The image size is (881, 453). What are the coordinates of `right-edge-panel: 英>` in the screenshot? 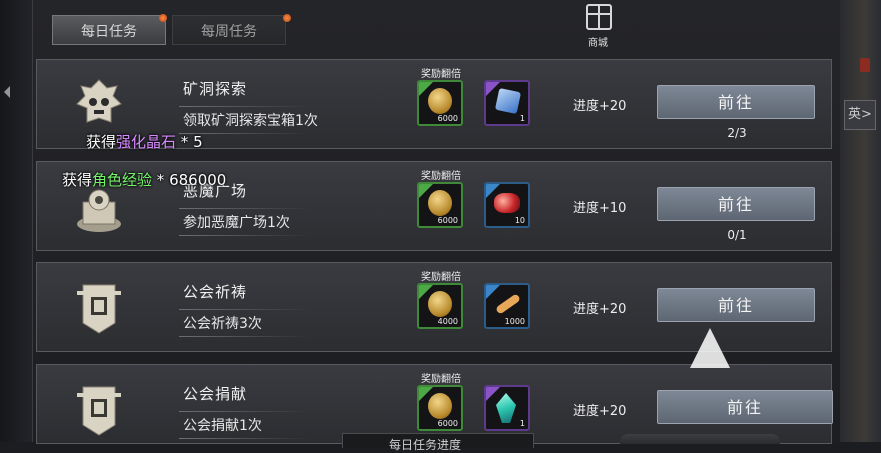 It's located at (860, 221).